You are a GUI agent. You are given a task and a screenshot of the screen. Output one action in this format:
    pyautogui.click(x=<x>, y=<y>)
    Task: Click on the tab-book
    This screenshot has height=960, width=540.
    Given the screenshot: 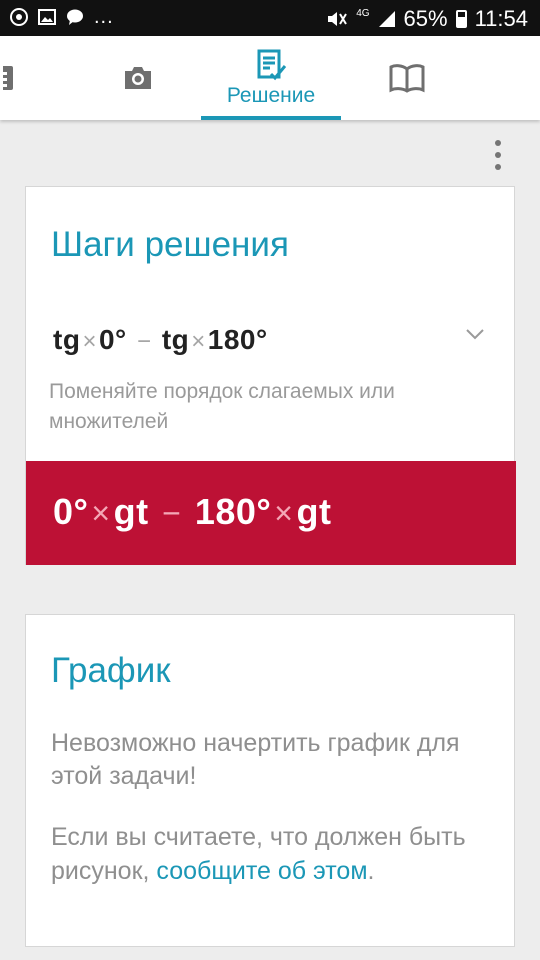 What is the action you would take?
    pyautogui.click(x=407, y=78)
    